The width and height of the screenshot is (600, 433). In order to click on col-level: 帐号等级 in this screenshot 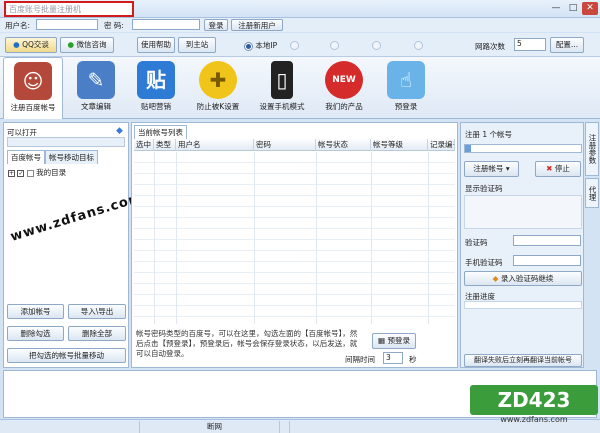, I will do `click(399, 145)`.